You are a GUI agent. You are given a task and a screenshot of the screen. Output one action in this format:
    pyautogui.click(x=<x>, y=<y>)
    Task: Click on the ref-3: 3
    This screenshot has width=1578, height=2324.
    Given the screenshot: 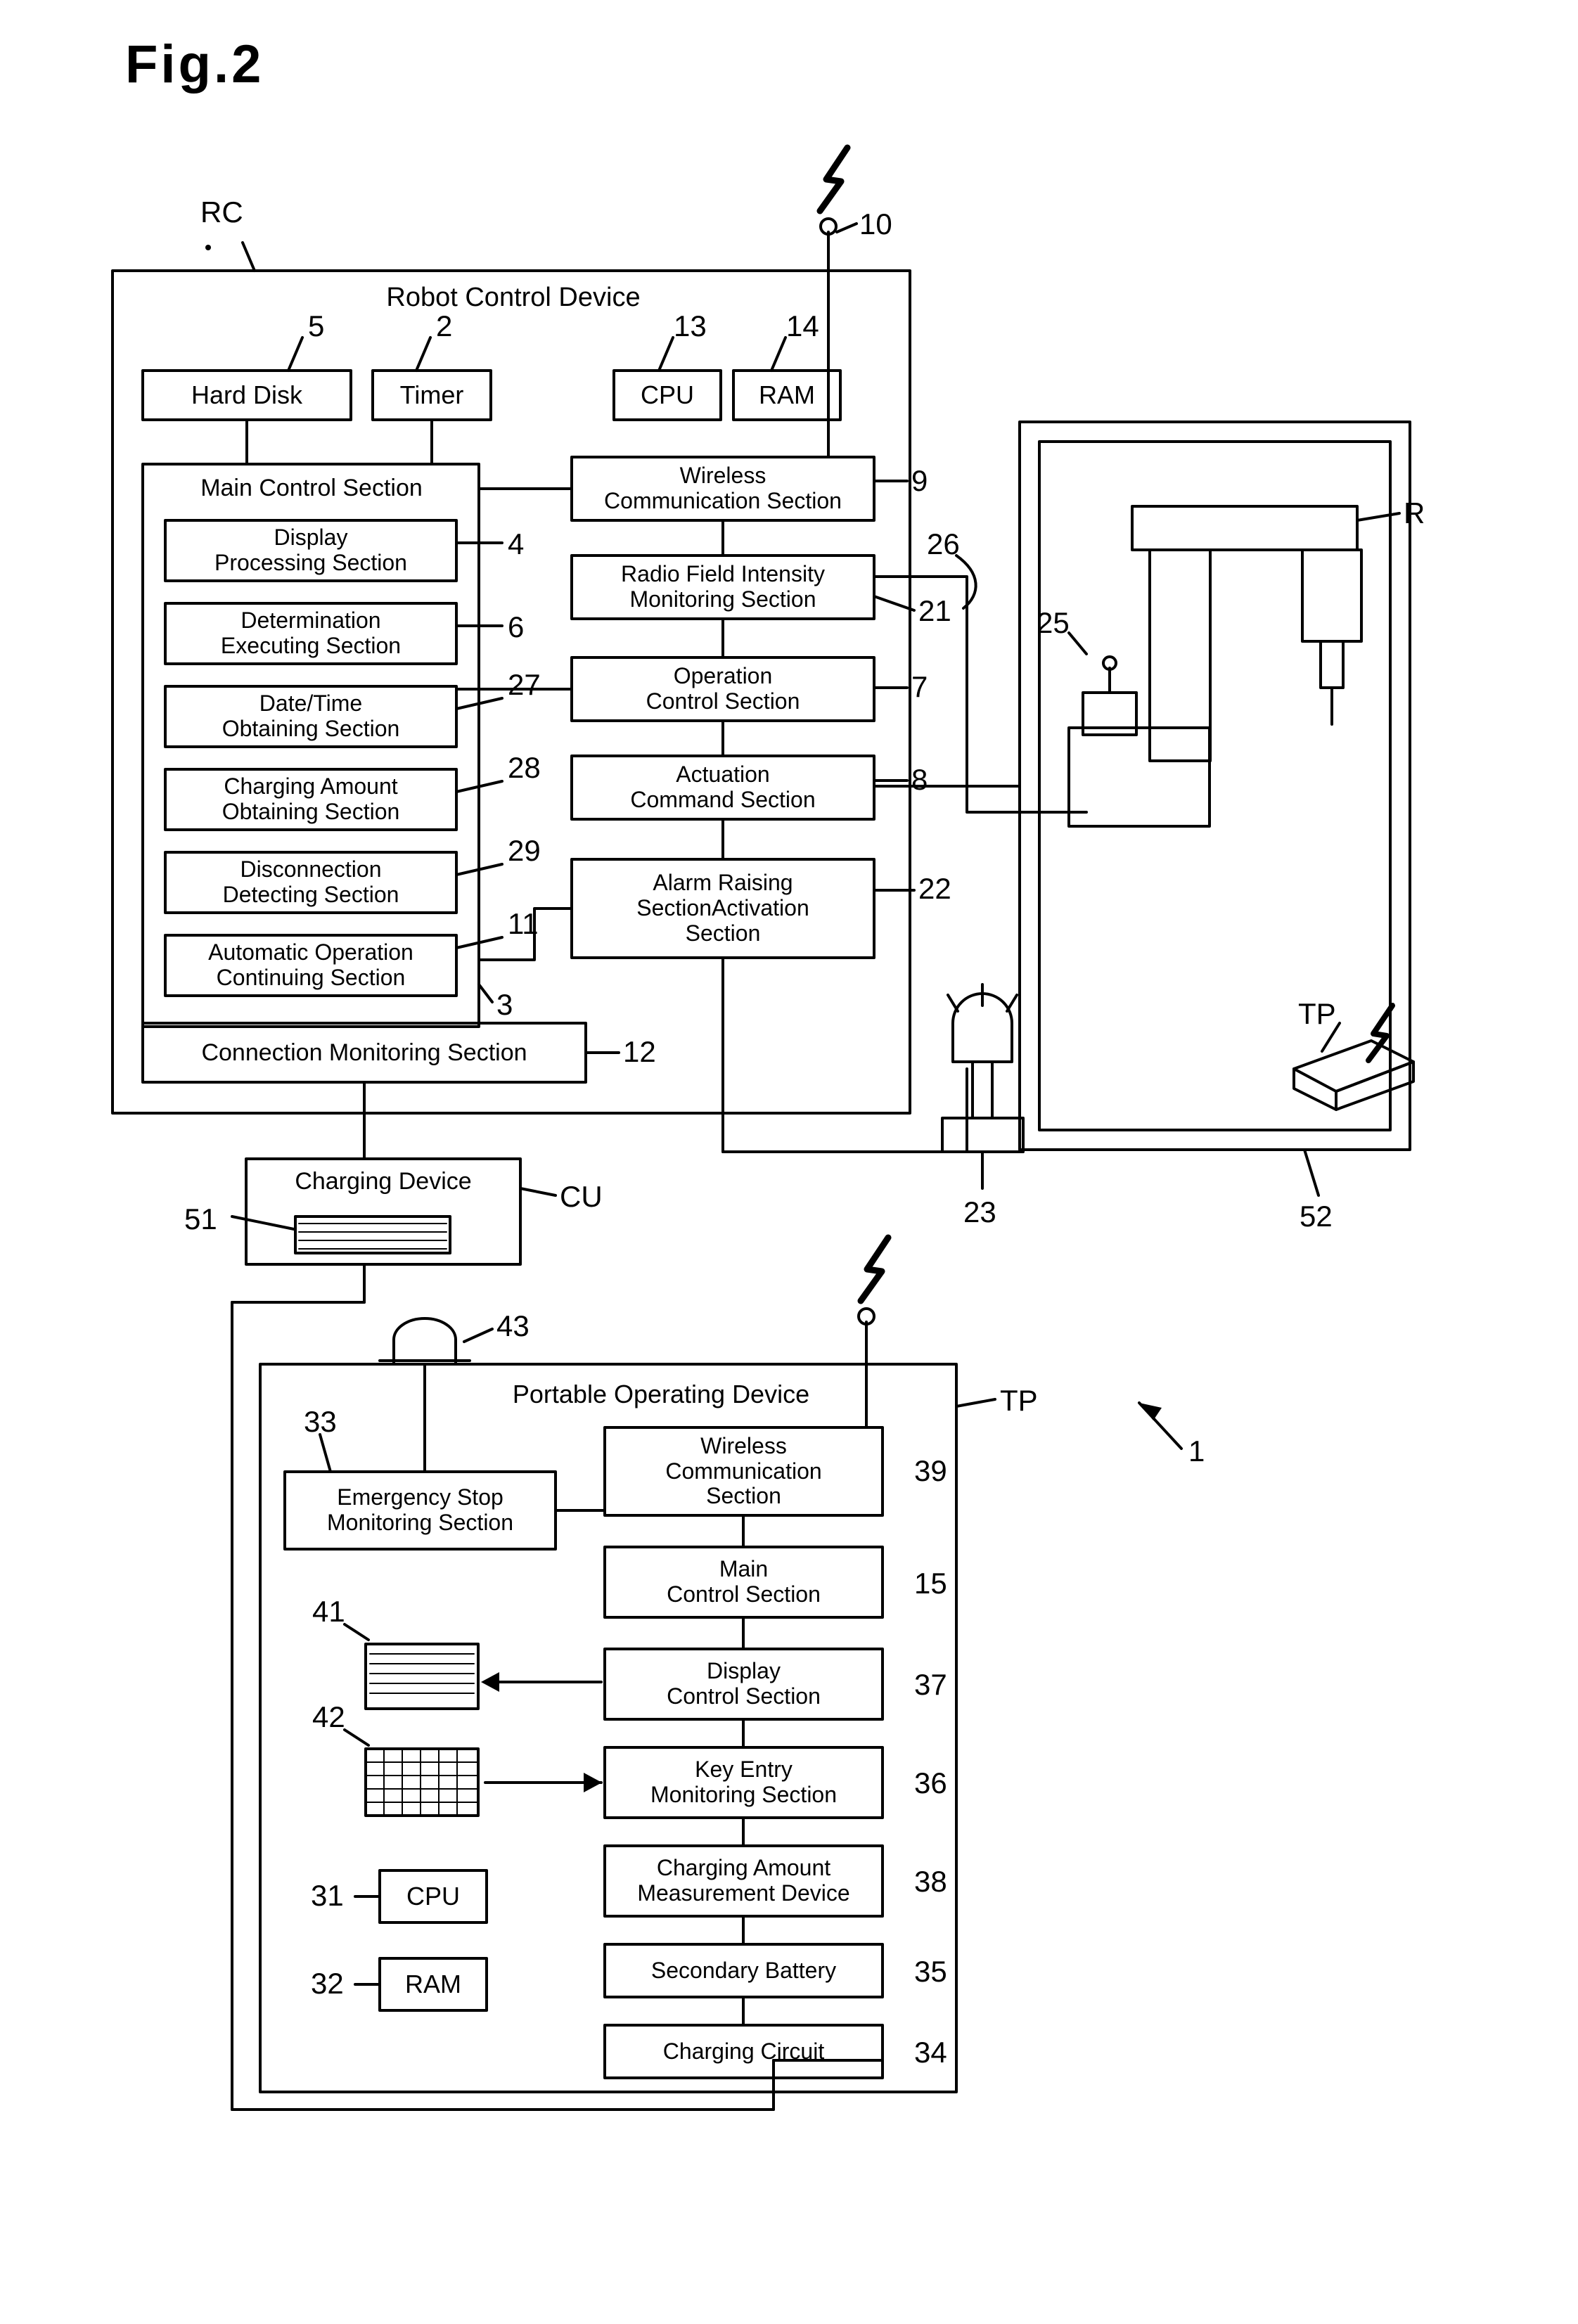 What is the action you would take?
    pyautogui.click(x=504, y=1004)
    